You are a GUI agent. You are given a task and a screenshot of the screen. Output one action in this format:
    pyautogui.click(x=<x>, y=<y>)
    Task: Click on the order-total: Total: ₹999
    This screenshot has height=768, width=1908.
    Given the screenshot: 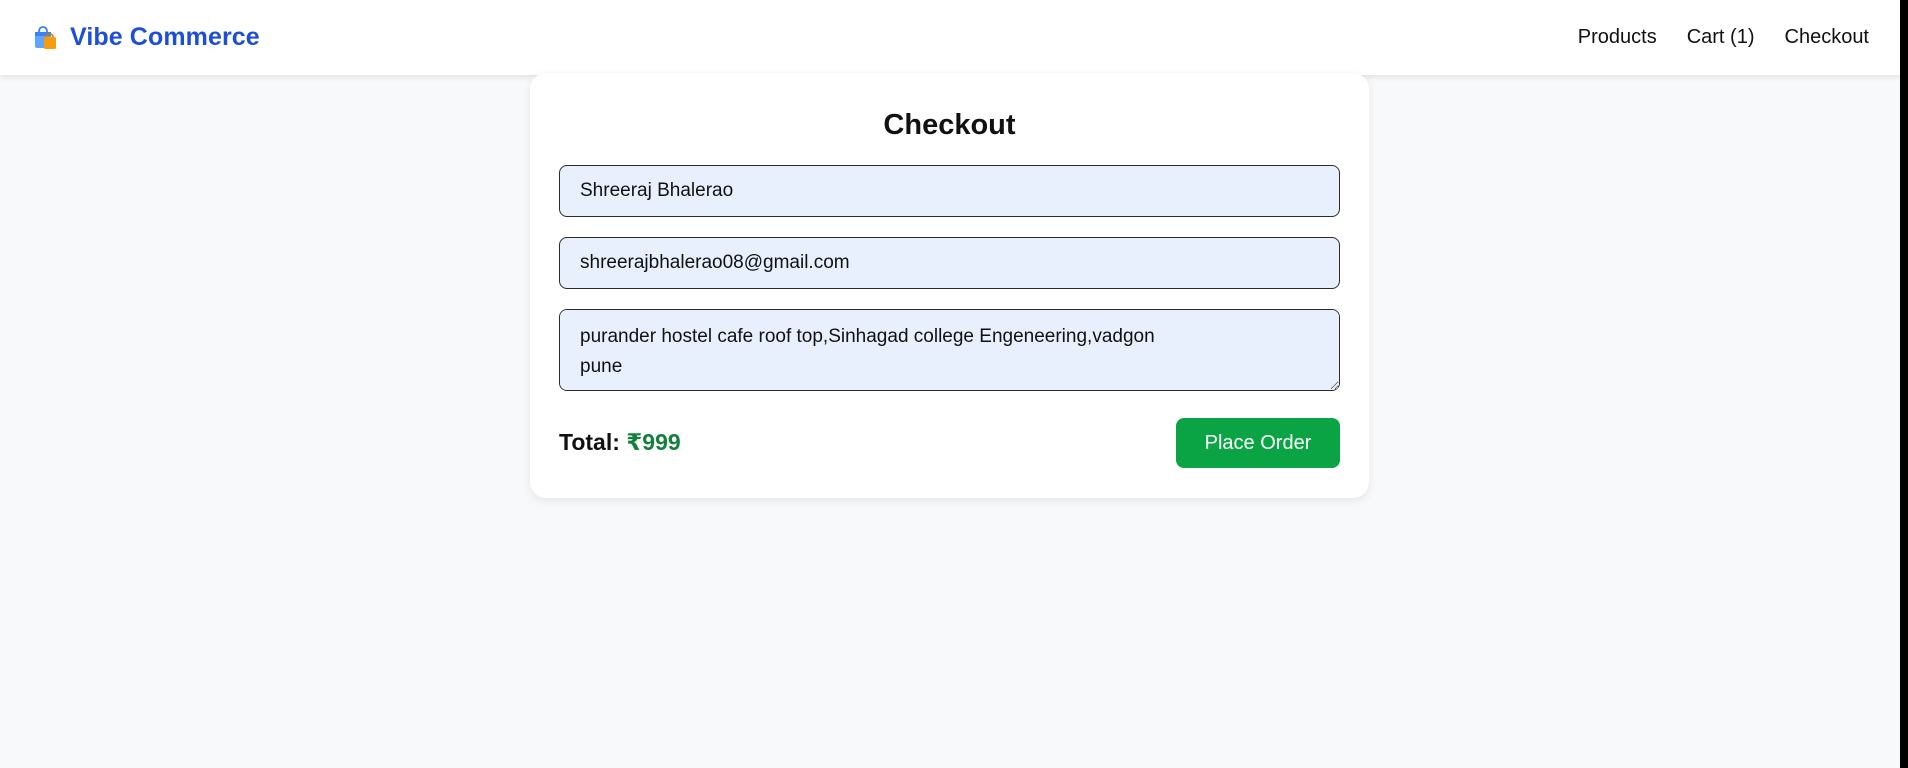 What is the action you would take?
    pyautogui.click(x=620, y=442)
    